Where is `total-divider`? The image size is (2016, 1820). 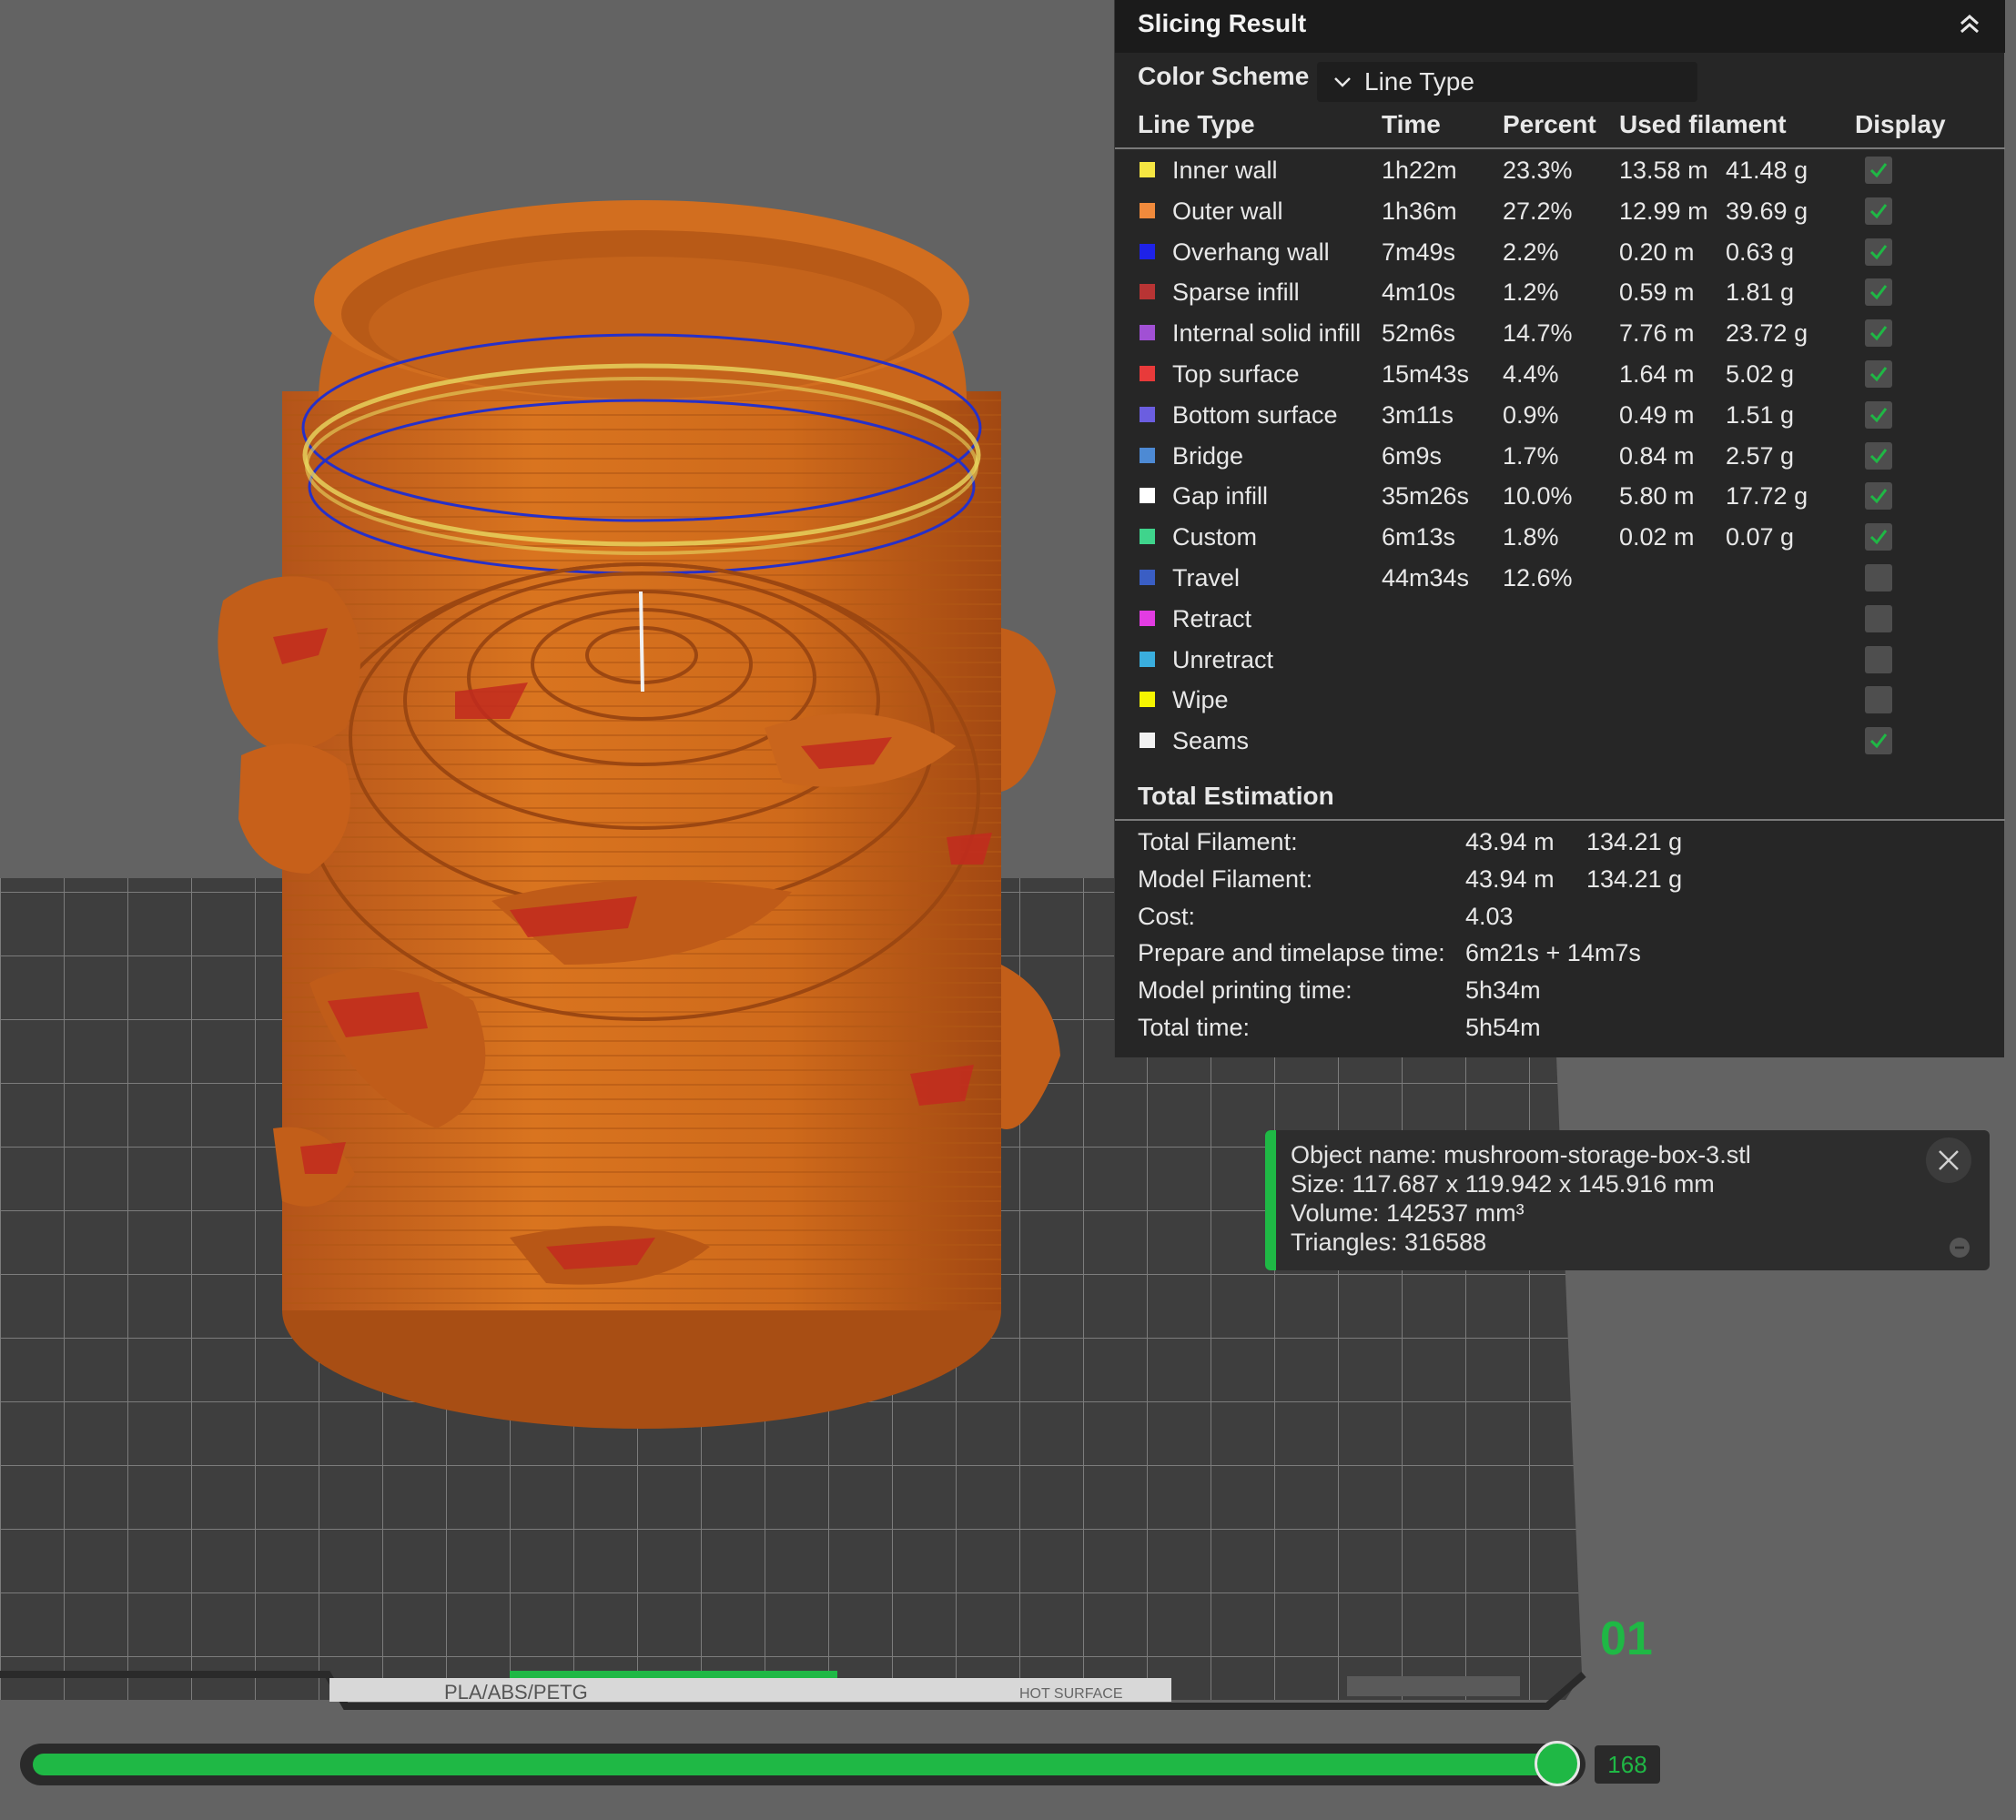
total-divider is located at coordinates (1560, 820).